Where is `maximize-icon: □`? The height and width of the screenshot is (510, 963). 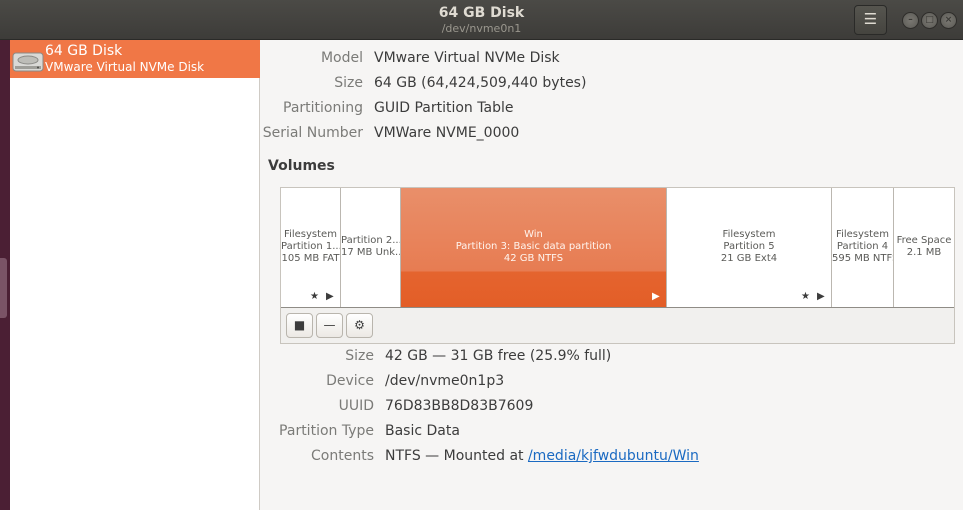
maximize-icon: □ is located at coordinates (929, 20).